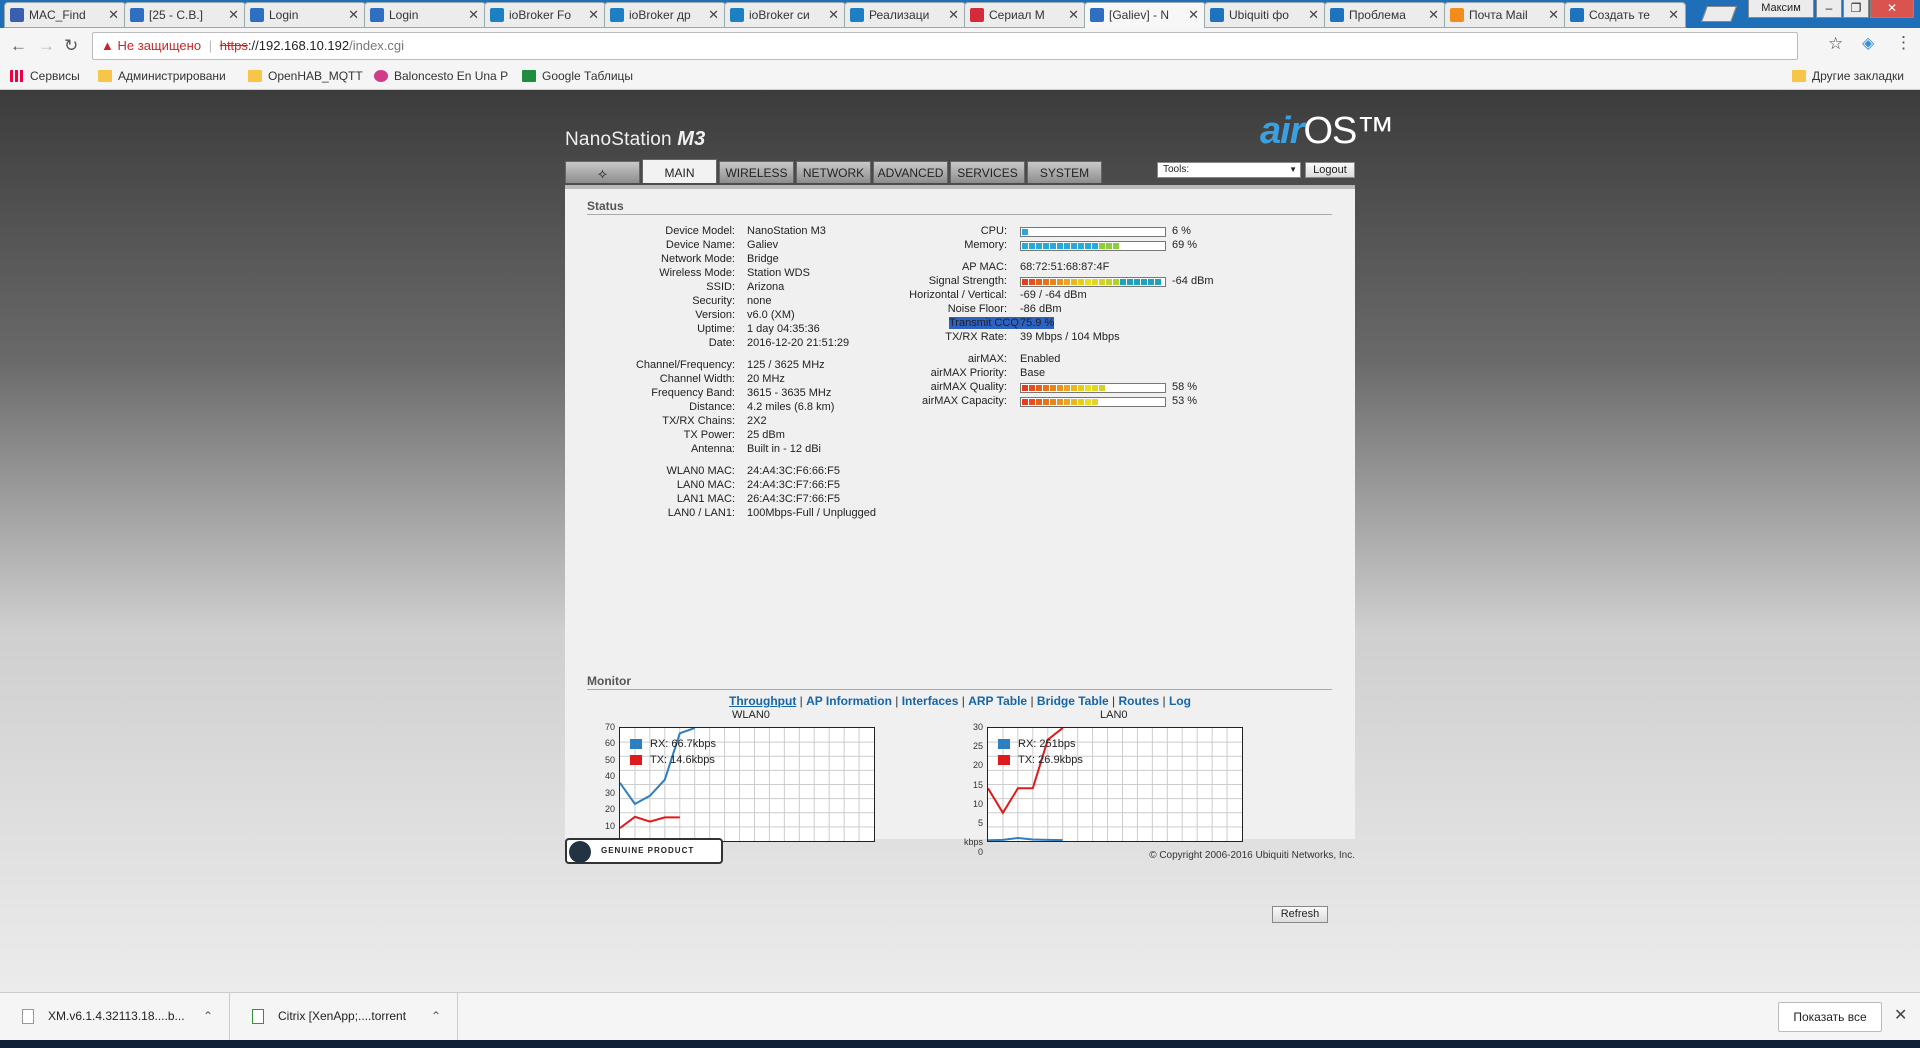 The height and width of the screenshot is (1048, 1920). I want to click on tab-advanced: ADVANCED, so click(910, 172).